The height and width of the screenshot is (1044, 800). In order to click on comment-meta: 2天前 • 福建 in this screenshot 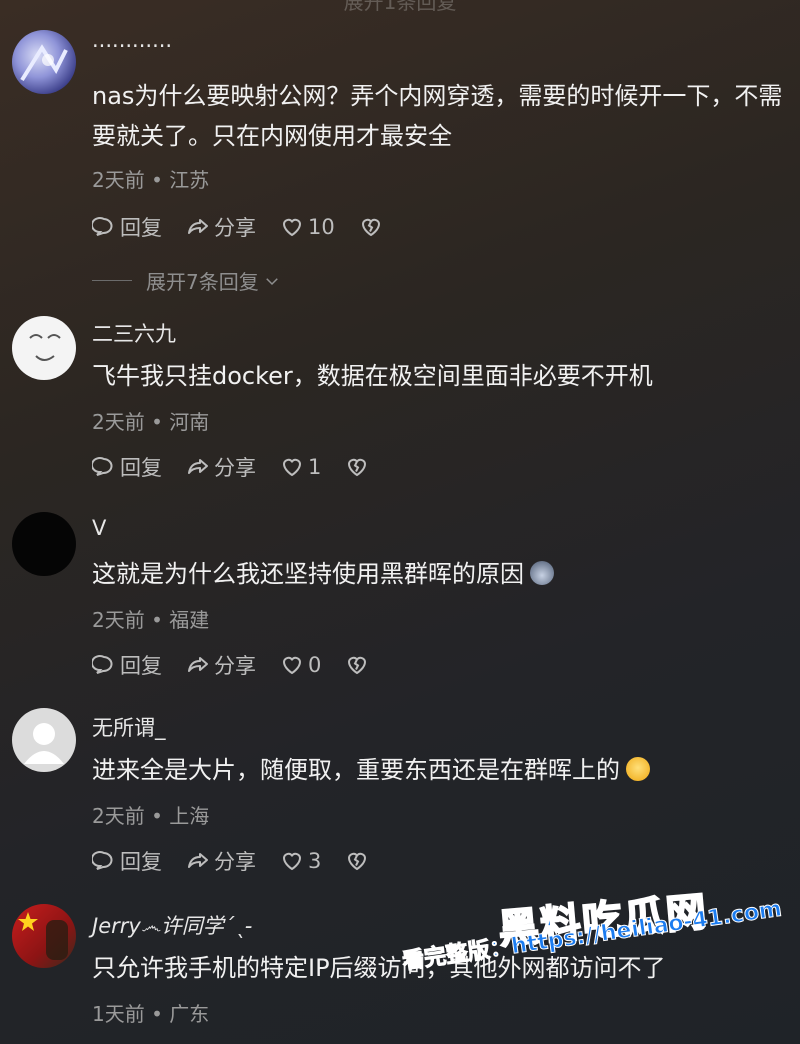, I will do `click(151, 620)`.